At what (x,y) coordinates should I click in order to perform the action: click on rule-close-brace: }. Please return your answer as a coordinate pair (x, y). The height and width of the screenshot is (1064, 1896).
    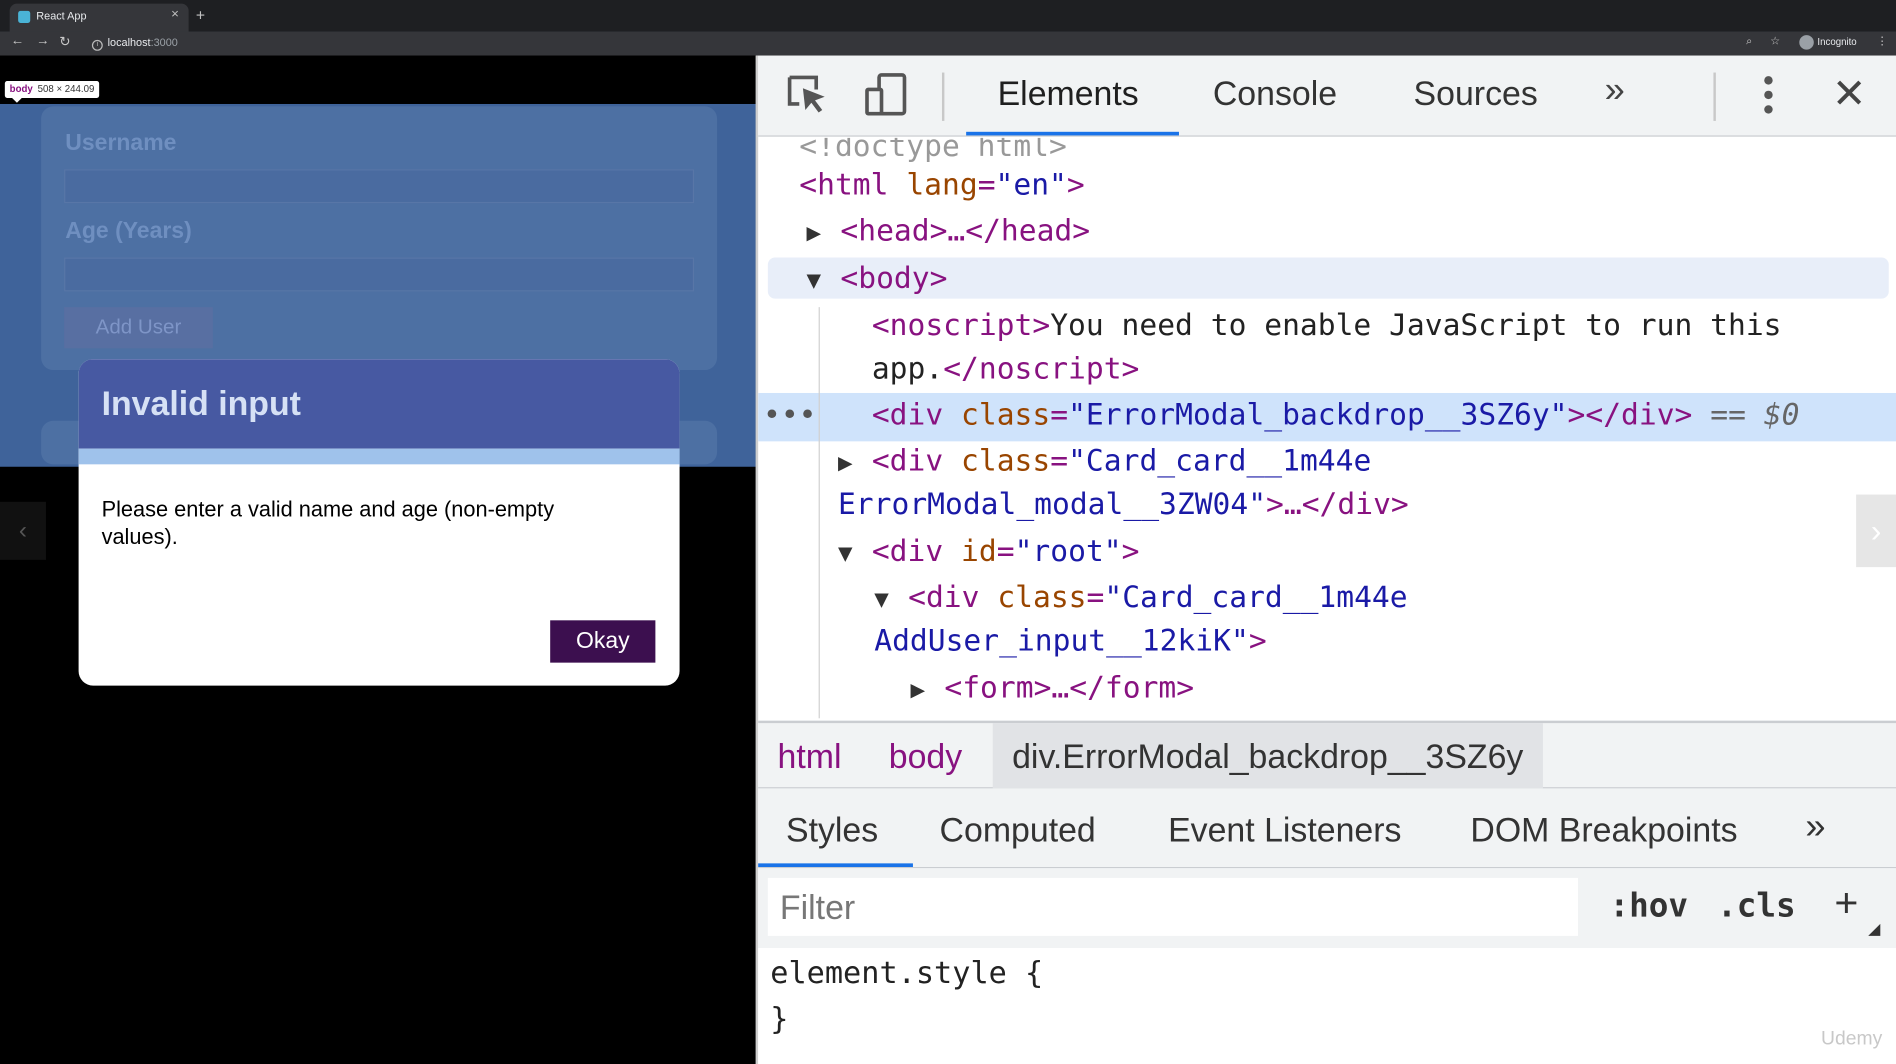
    Looking at the image, I should click on (779, 1019).